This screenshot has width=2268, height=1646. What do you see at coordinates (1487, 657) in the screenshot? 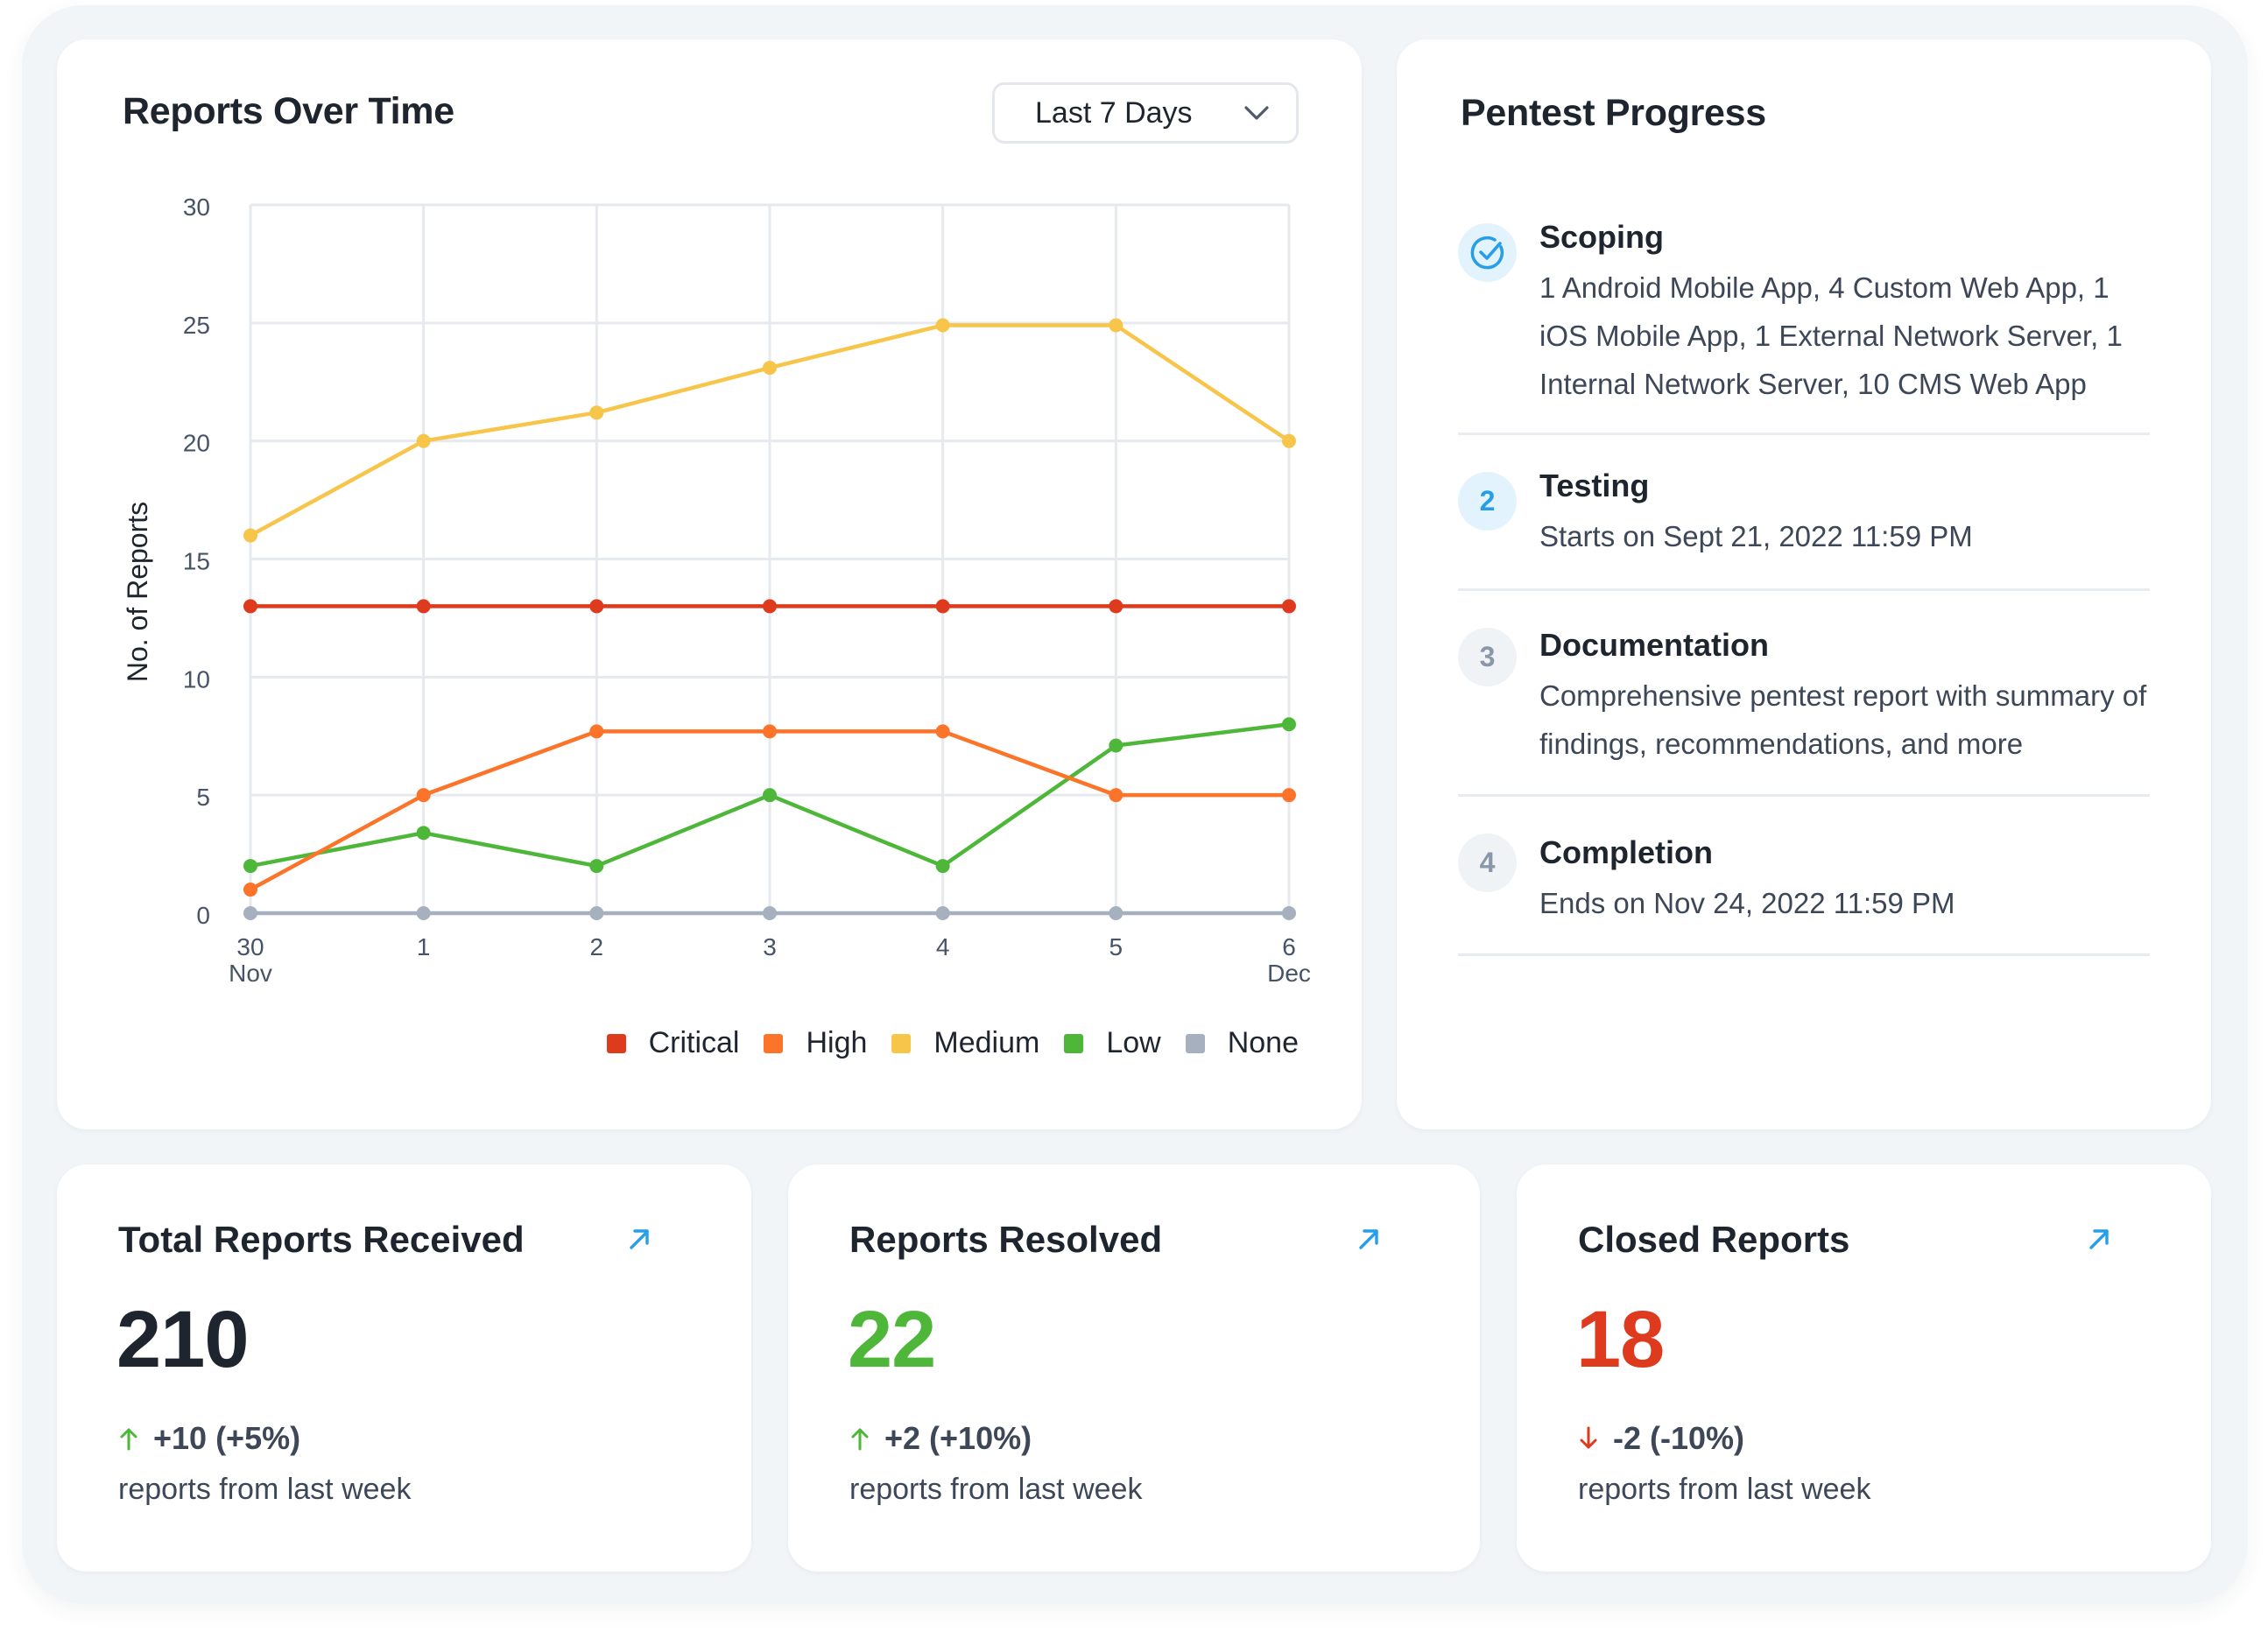
I see `step-number-badge: 3` at bounding box center [1487, 657].